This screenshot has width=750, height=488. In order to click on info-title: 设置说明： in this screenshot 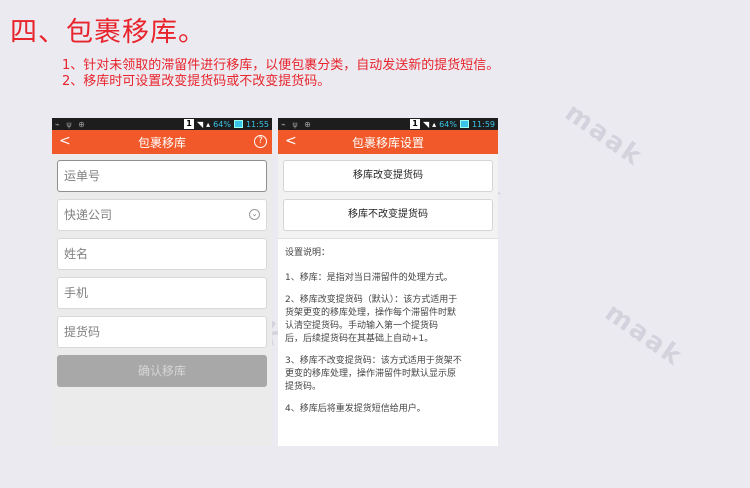, I will do `click(308, 253)`.